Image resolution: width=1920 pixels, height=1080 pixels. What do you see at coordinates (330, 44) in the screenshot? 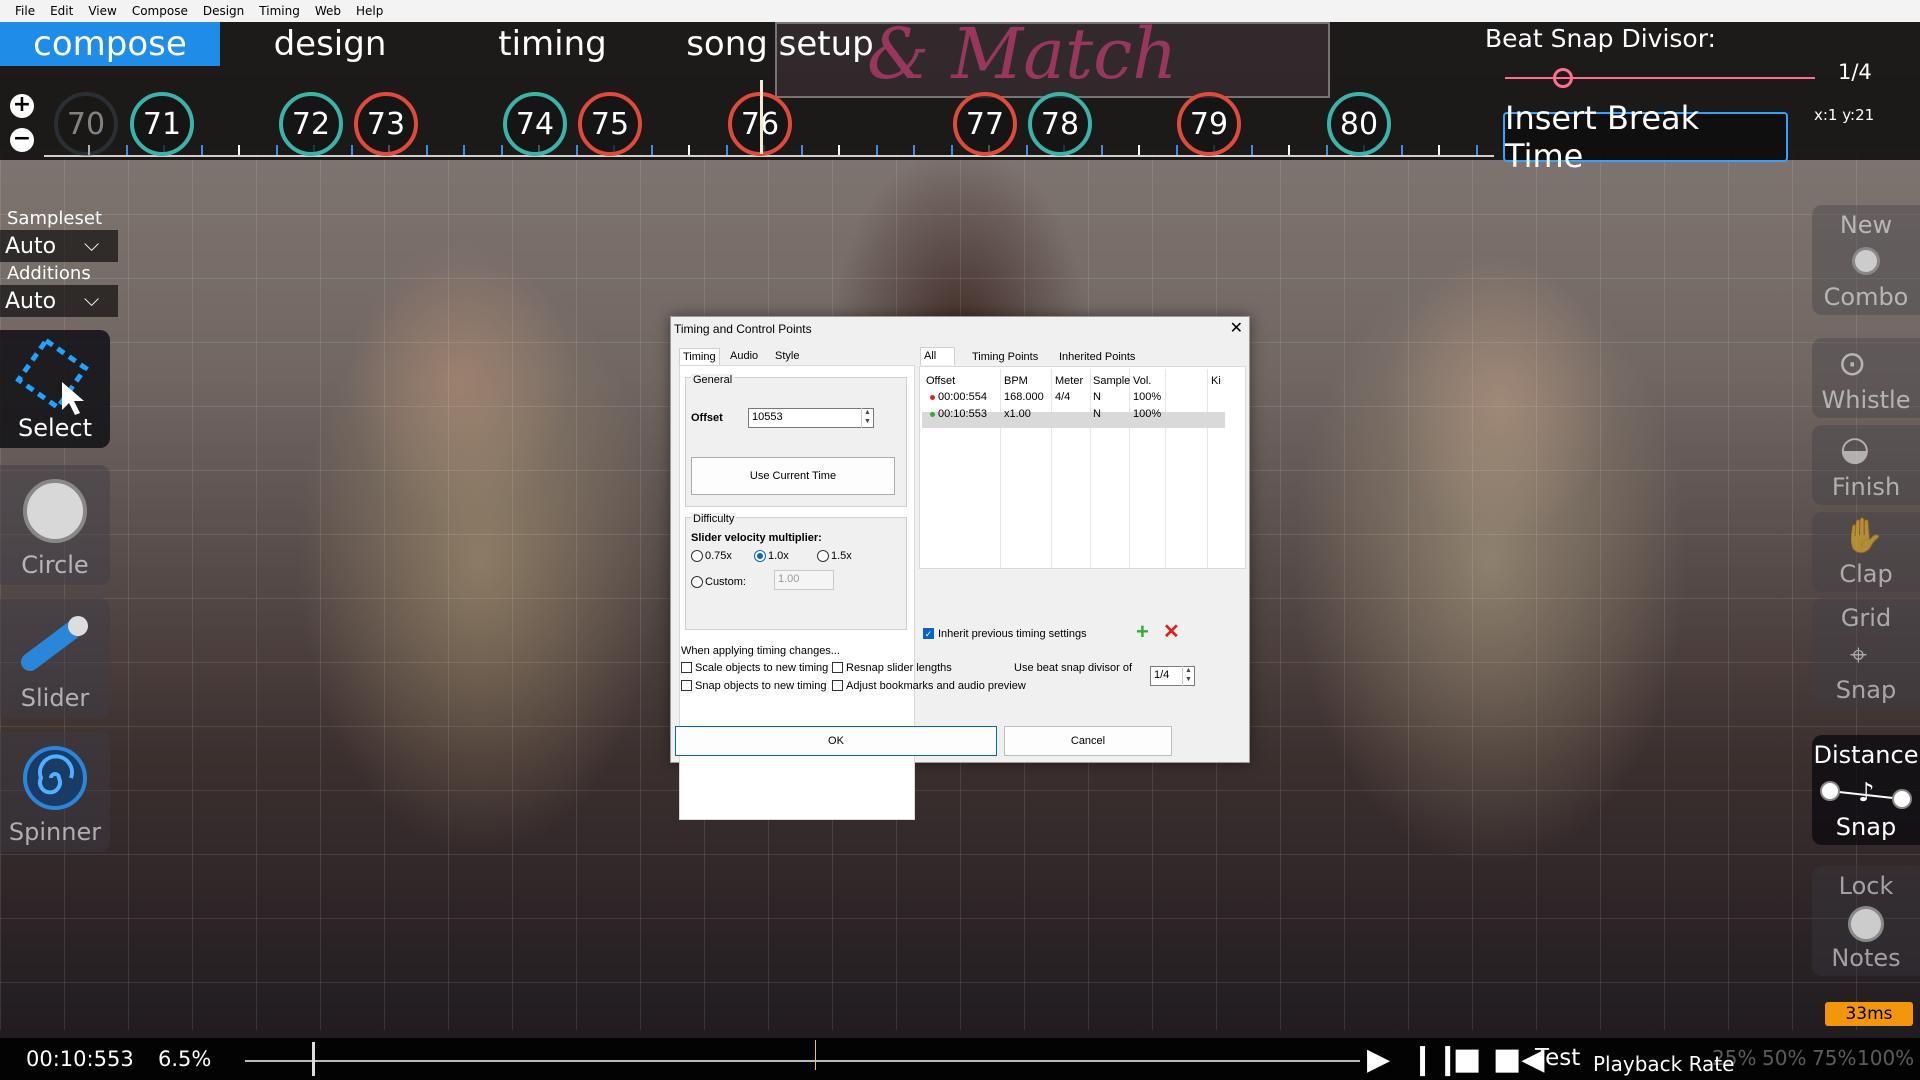
I see `tab-design: design` at bounding box center [330, 44].